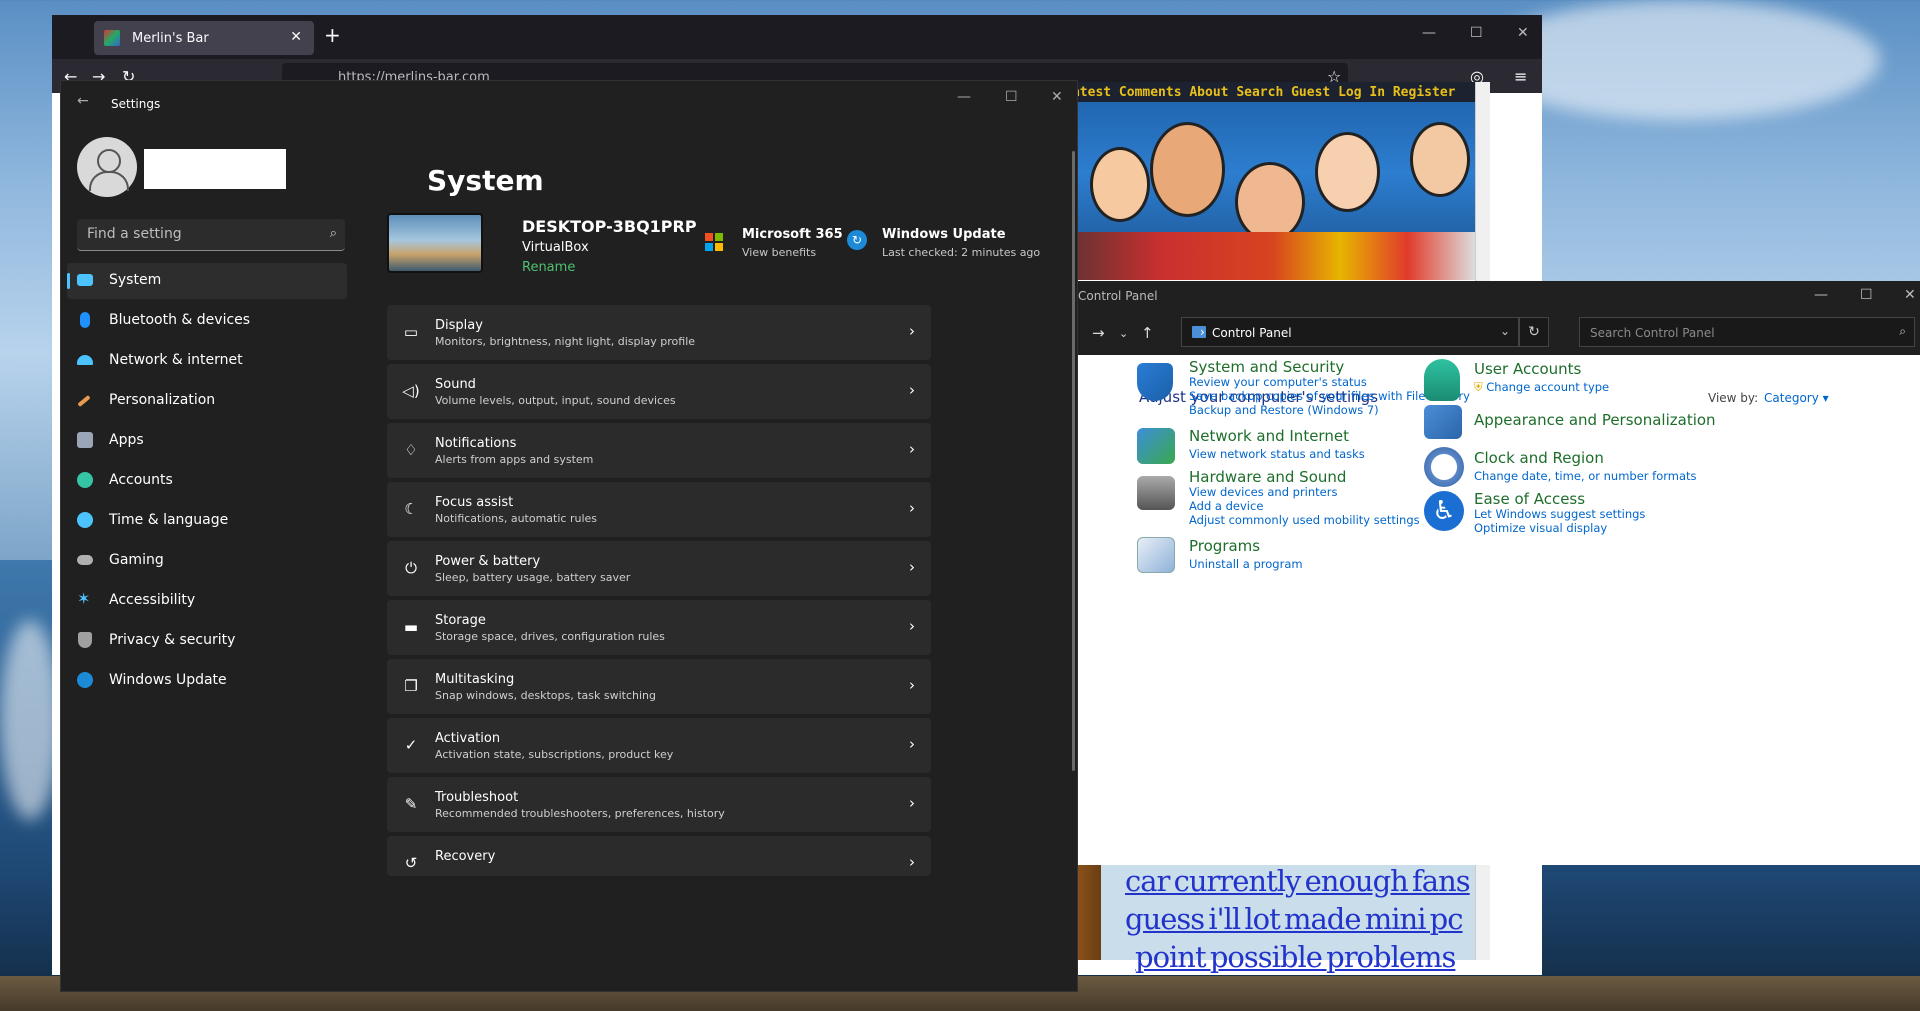 This screenshot has height=1011, width=1920. I want to click on settings-scrollbar, so click(1073, 461).